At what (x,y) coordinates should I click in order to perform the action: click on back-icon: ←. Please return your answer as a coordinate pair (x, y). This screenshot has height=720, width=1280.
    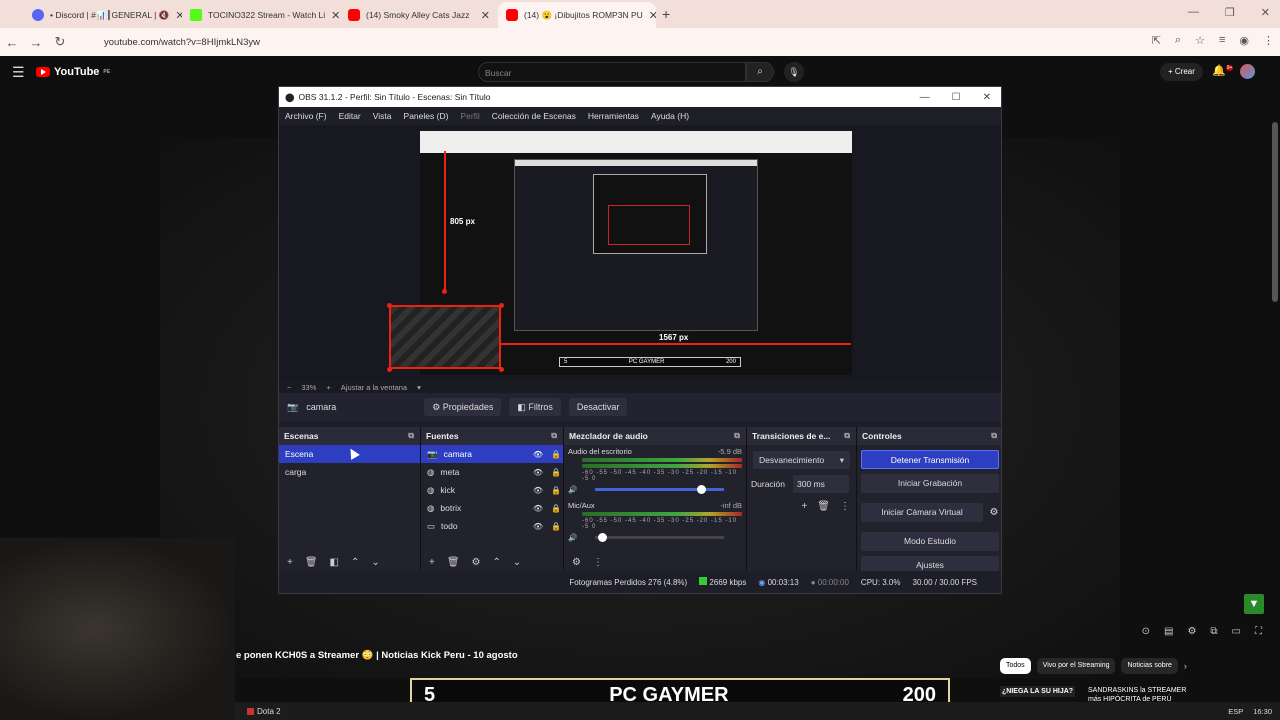
    Looking at the image, I should click on (12, 42).